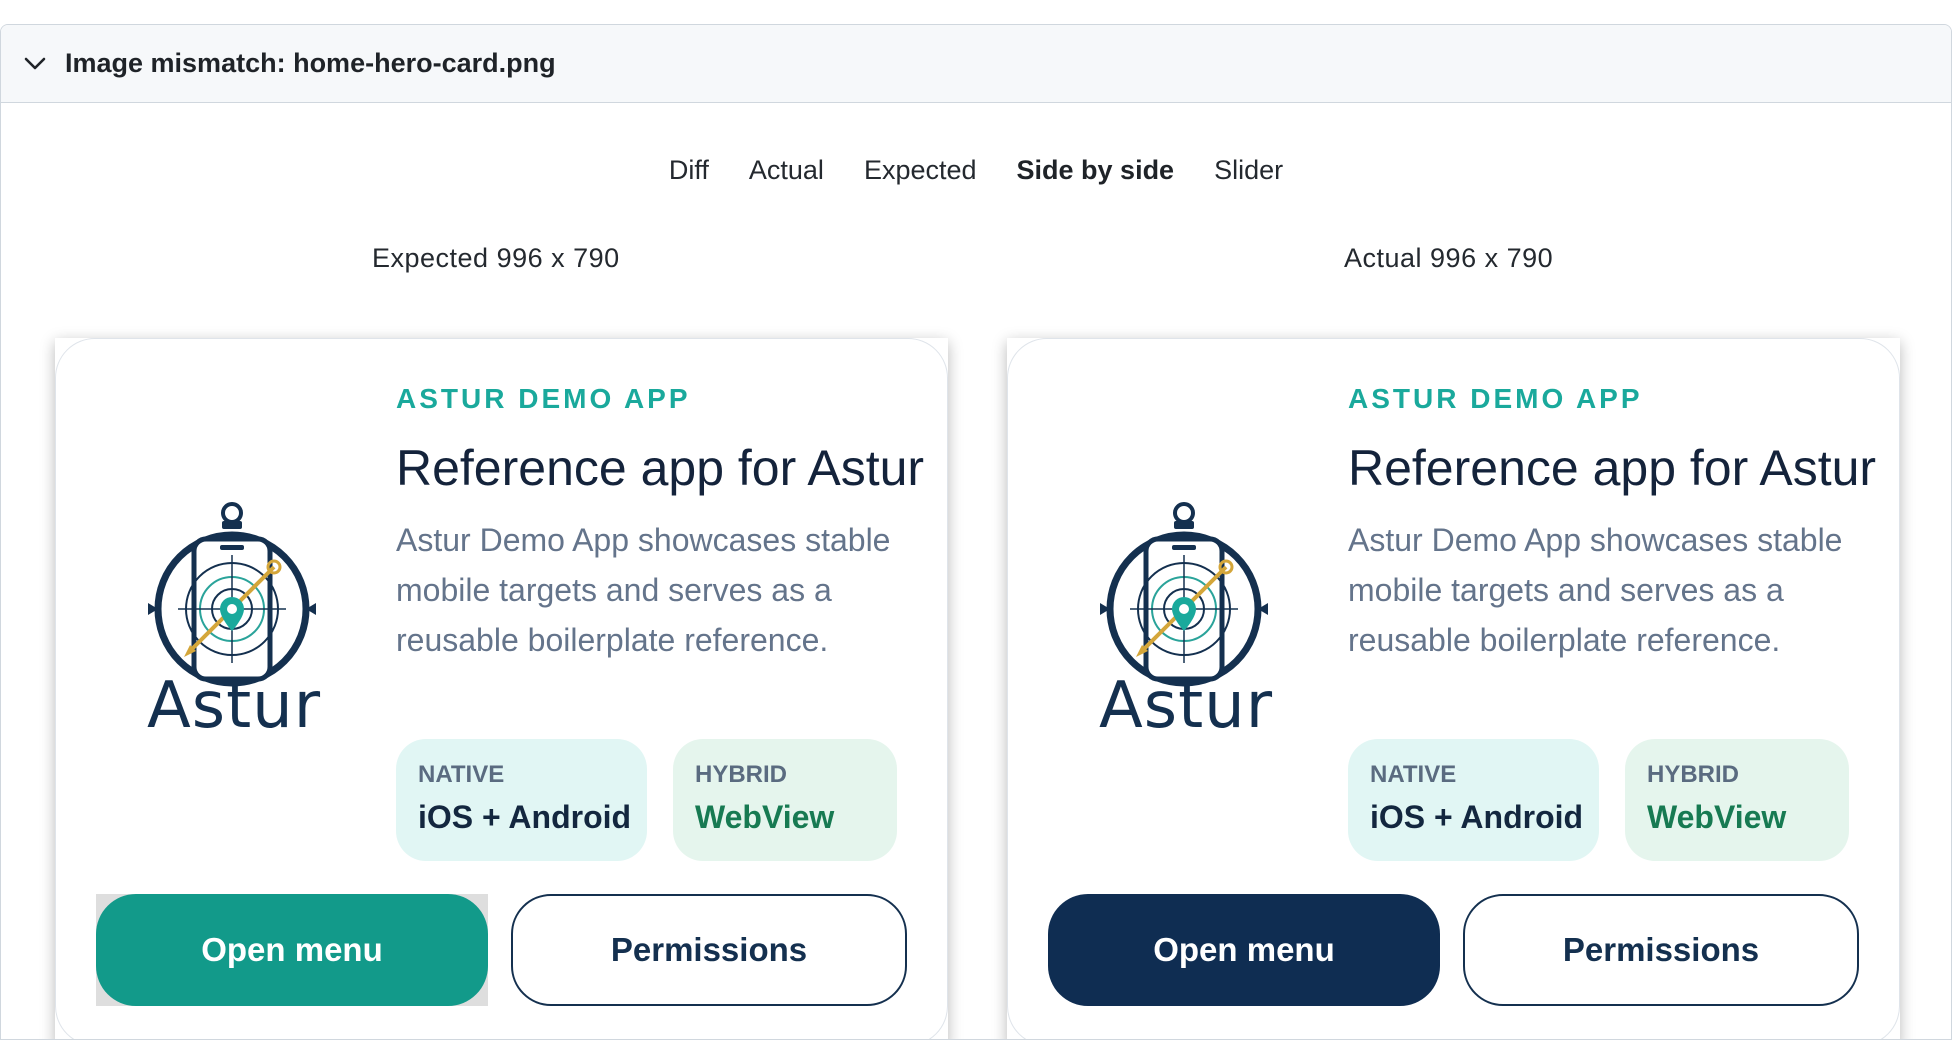 This screenshot has width=1952, height=1040. I want to click on tab-actual: Actual, so click(786, 170).